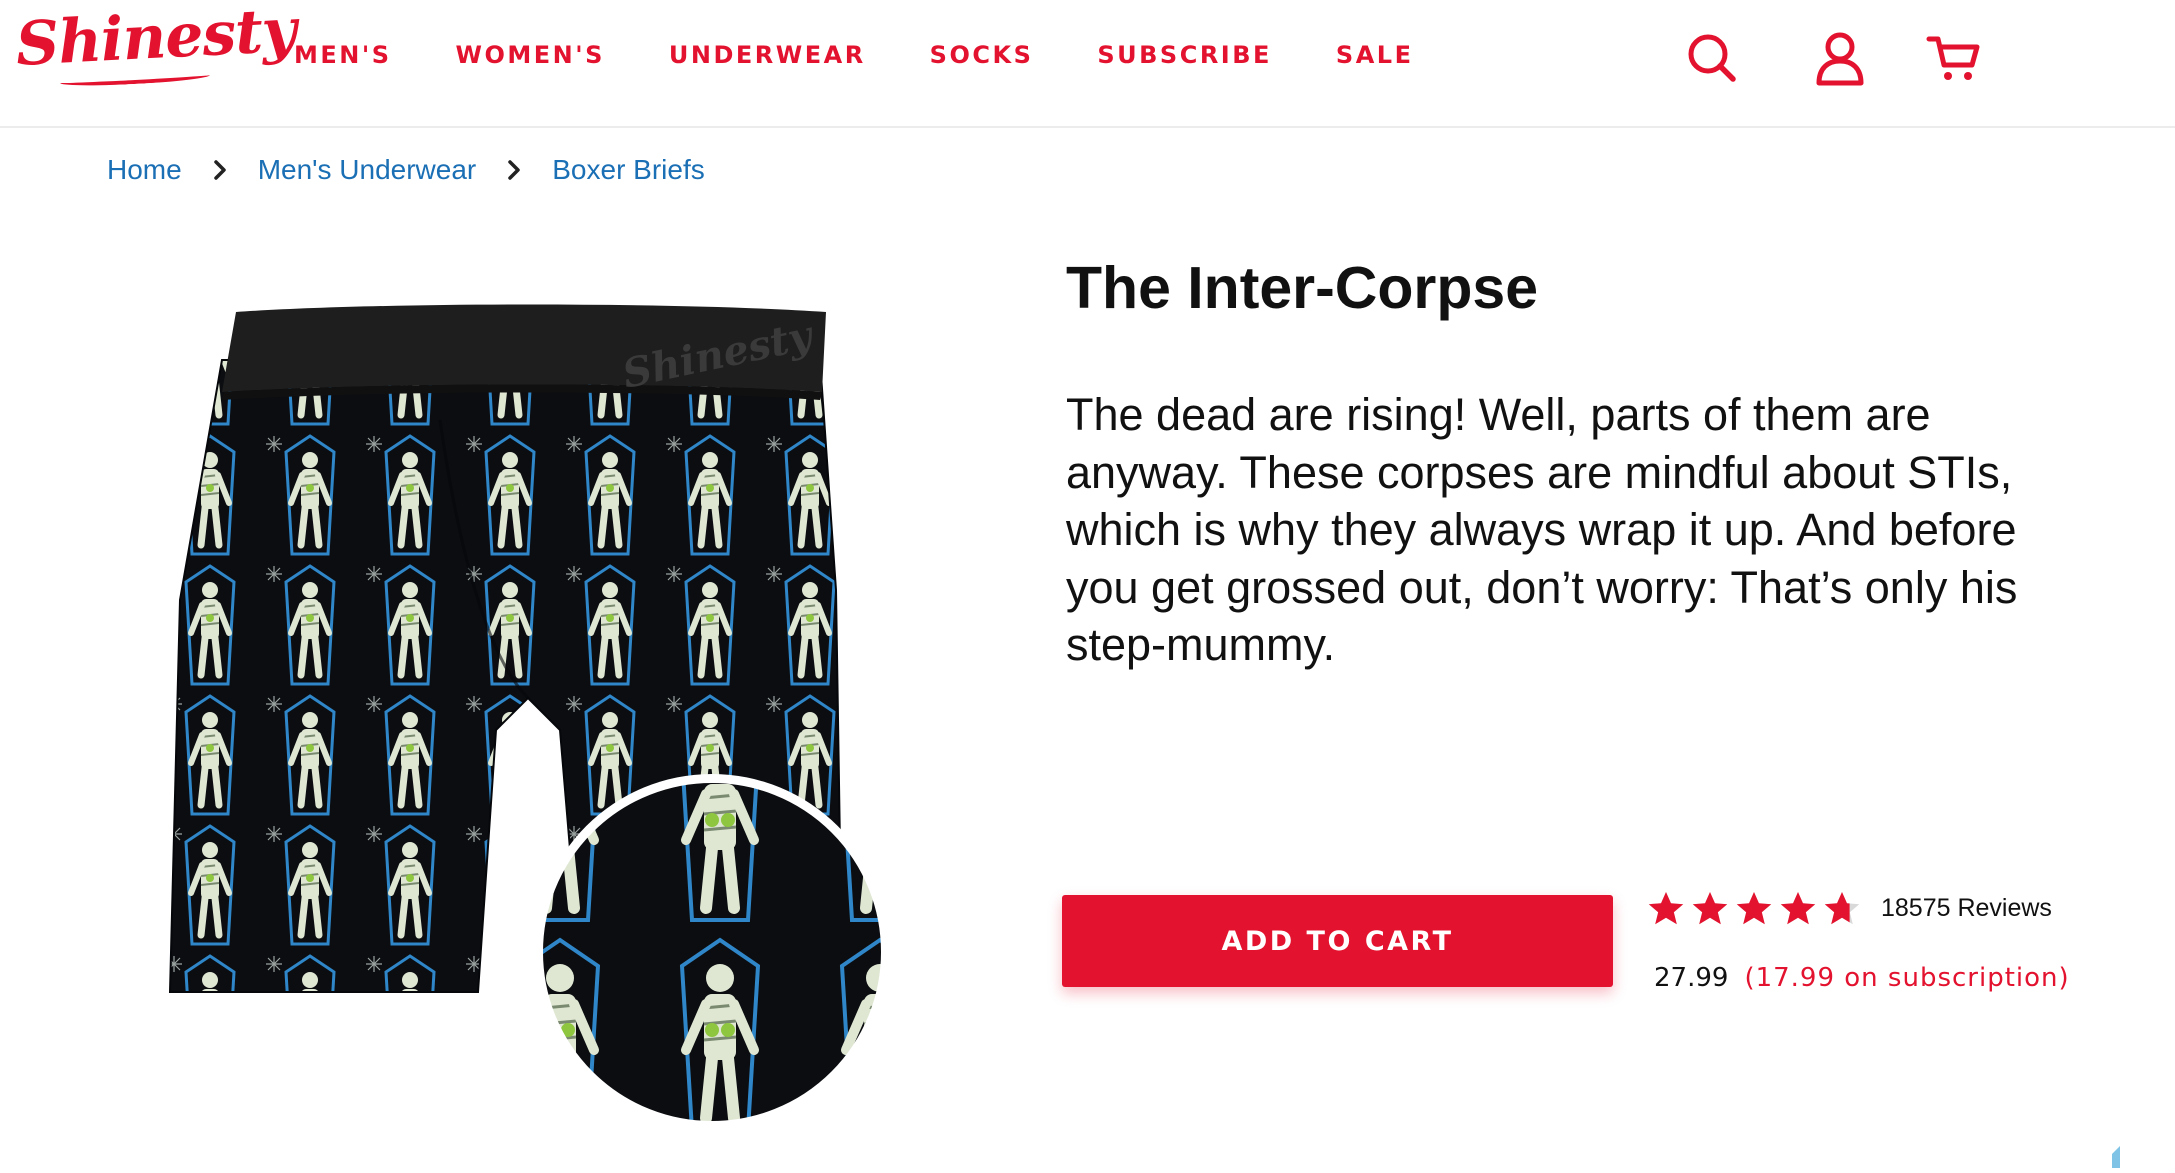 This screenshot has height=1173, width=2175. Describe the element at coordinates (767, 55) in the screenshot. I see `nav-item-underwear: UNDERWEAR` at that location.